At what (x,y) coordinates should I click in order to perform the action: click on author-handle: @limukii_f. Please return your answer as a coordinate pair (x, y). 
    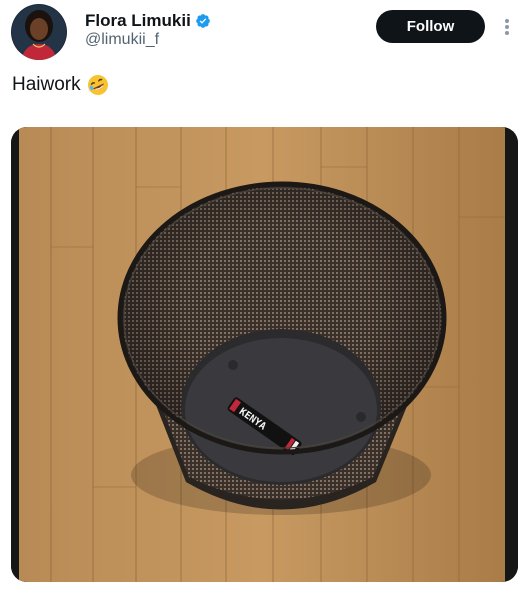
    Looking at the image, I should click on (122, 40).